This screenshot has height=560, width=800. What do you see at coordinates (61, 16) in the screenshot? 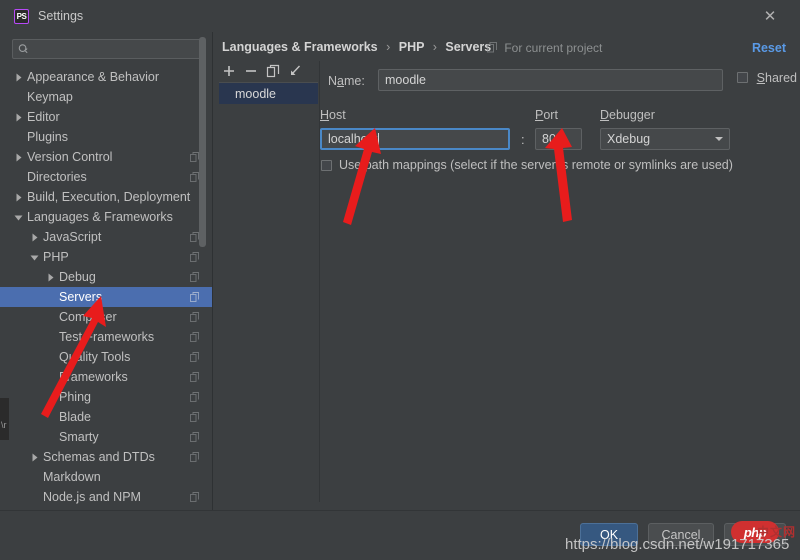
I see `window-title: Settings` at bounding box center [61, 16].